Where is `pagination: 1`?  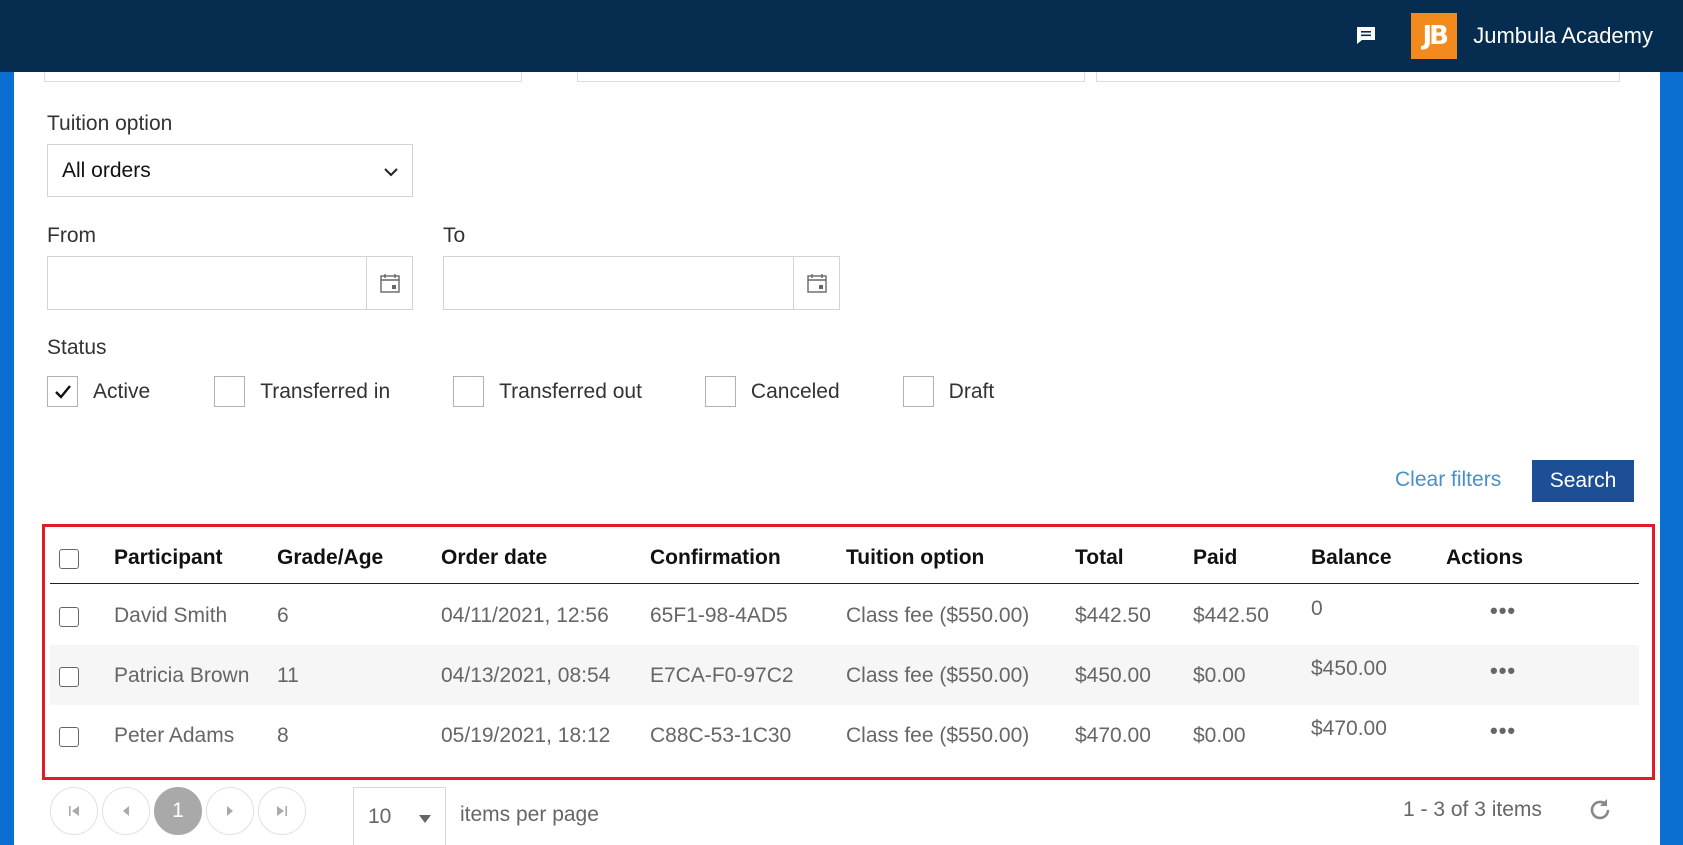 pagination: 1 is located at coordinates (180, 811).